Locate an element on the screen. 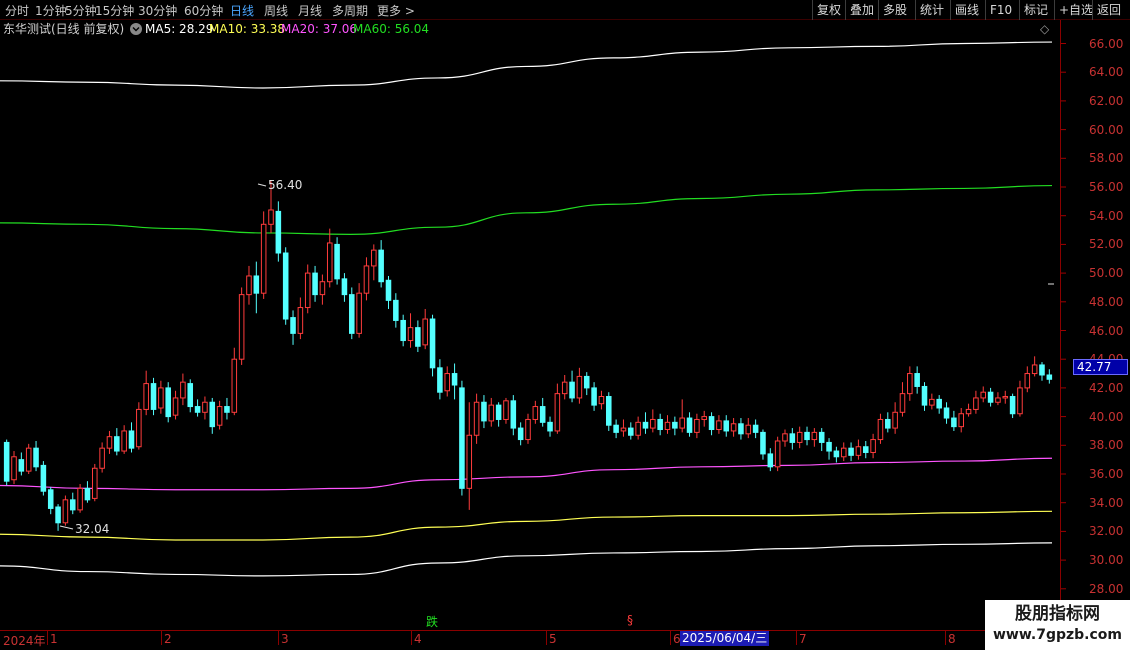 The height and width of the screenshot is (650, 1130). site-watermark: 股朋指标网 www.7gpzb.com is located at coordinates (1057, 625).